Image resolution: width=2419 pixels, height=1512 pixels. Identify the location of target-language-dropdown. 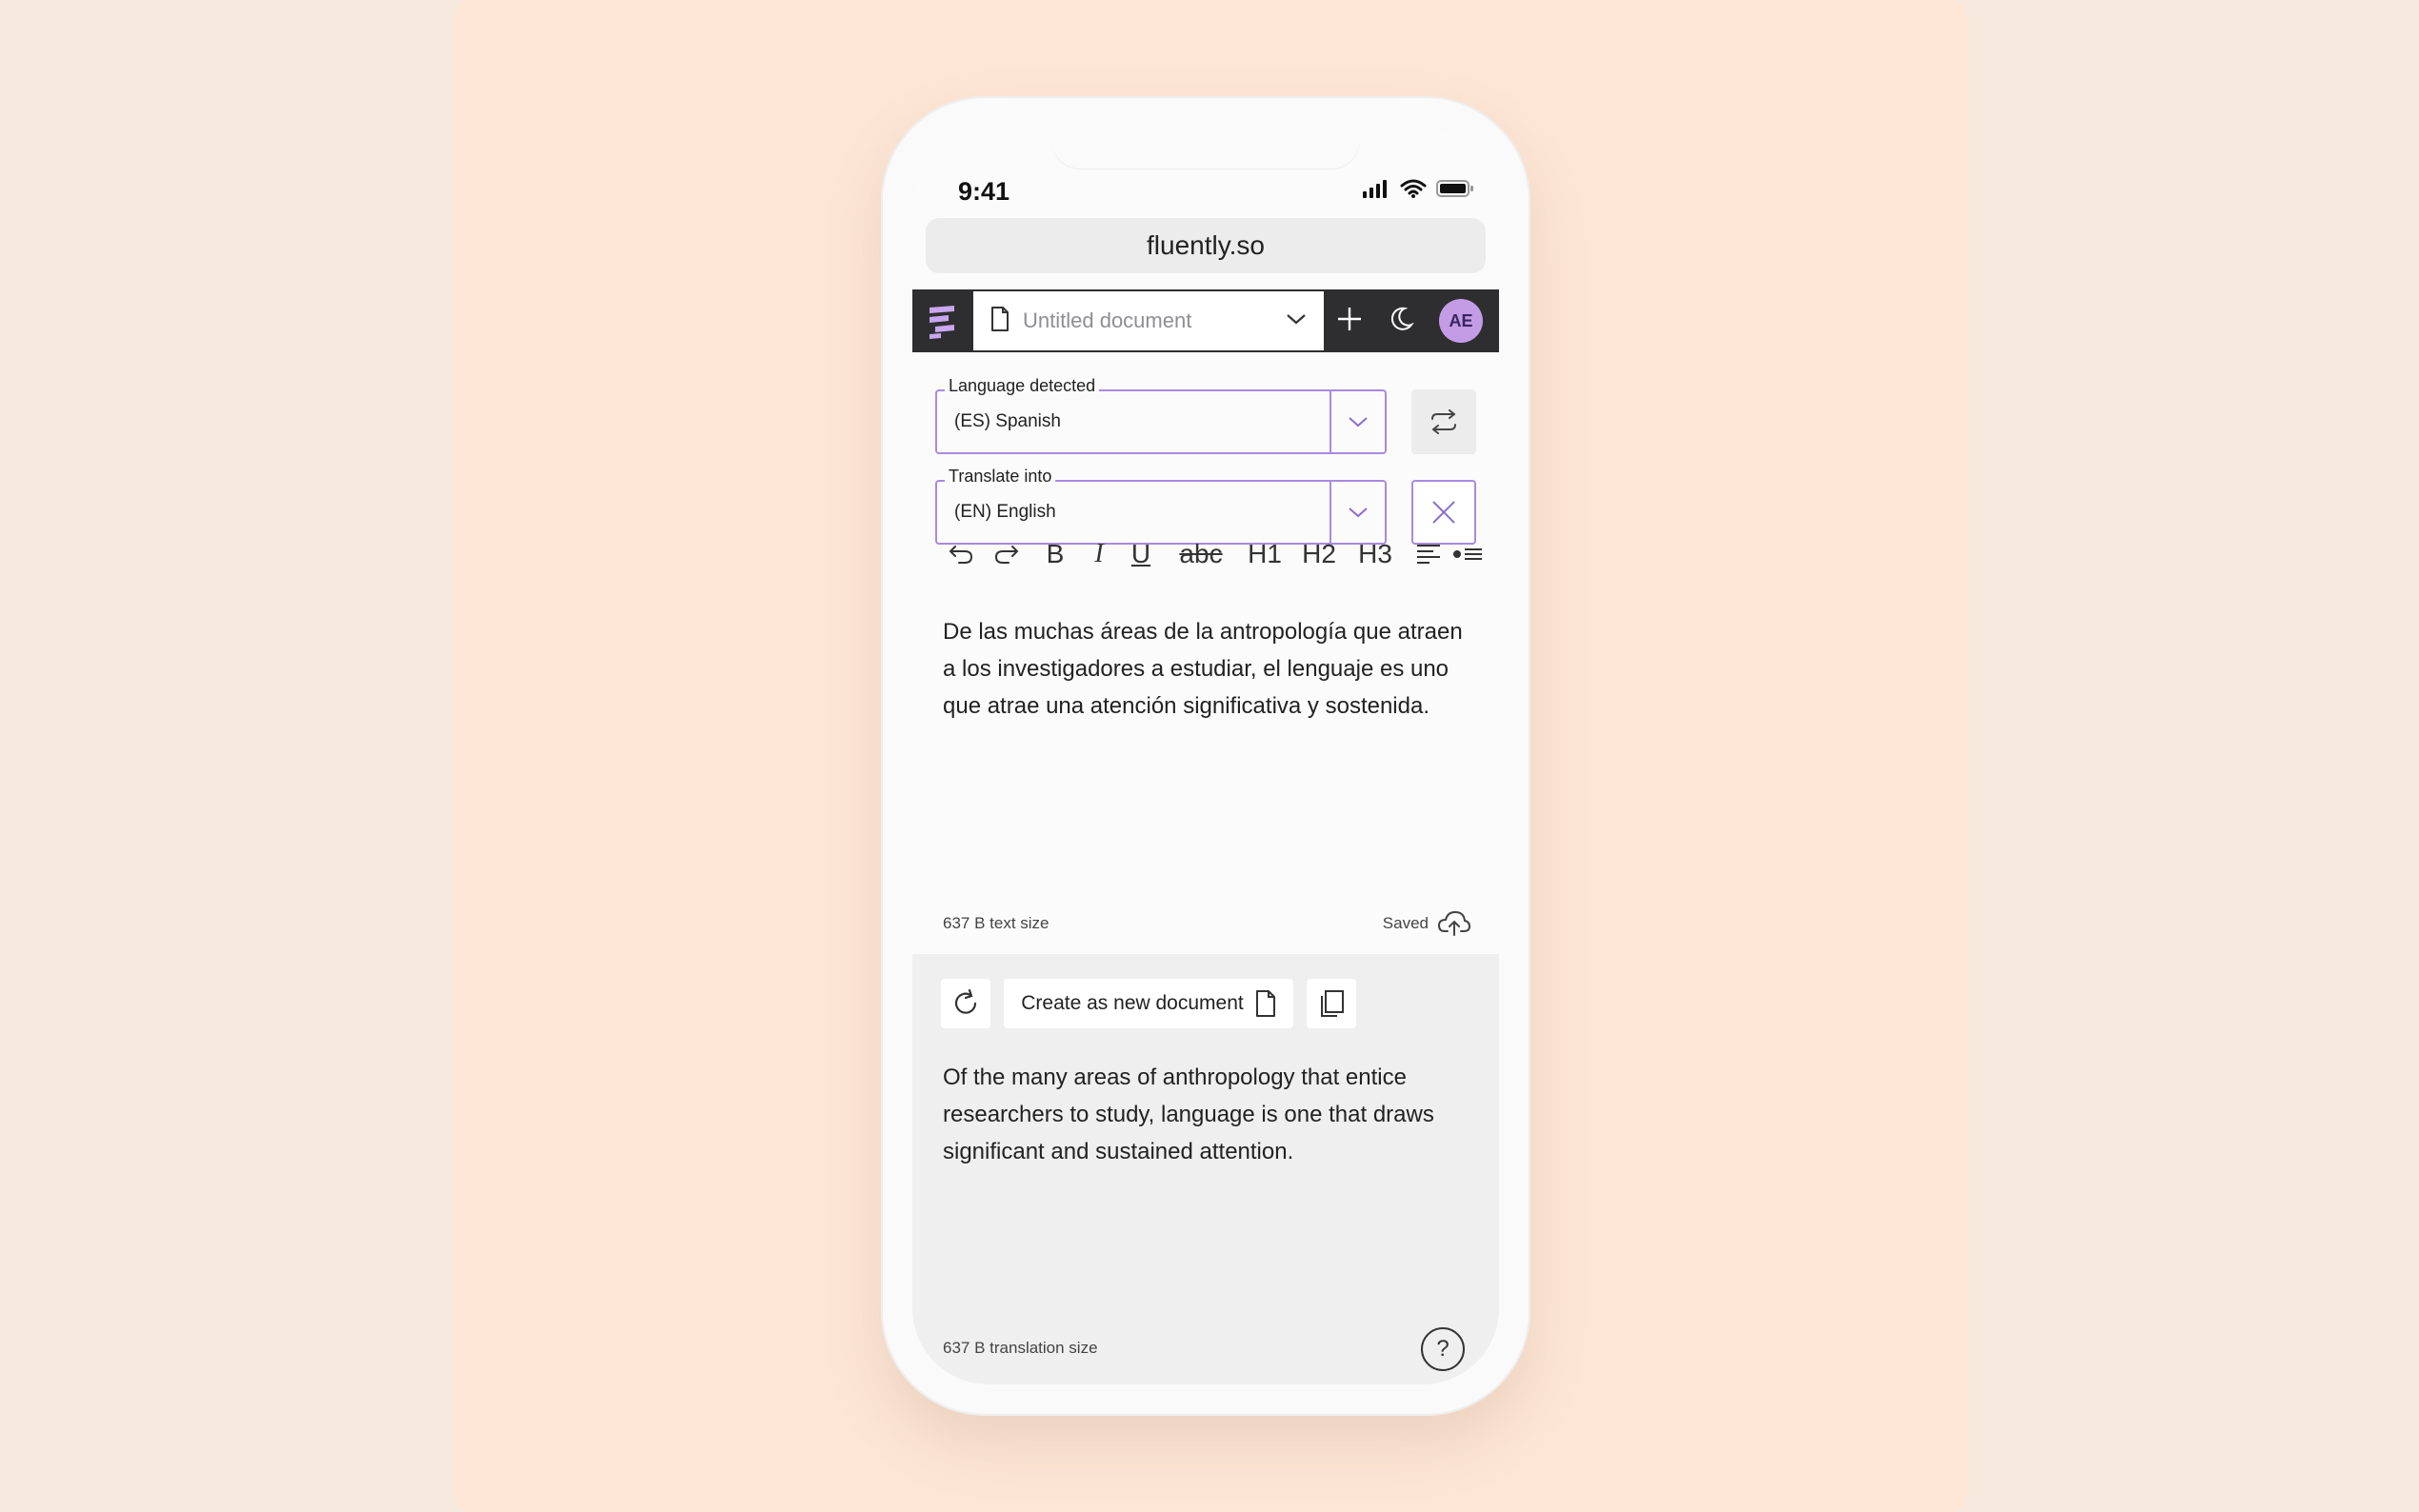
(1357, 512).